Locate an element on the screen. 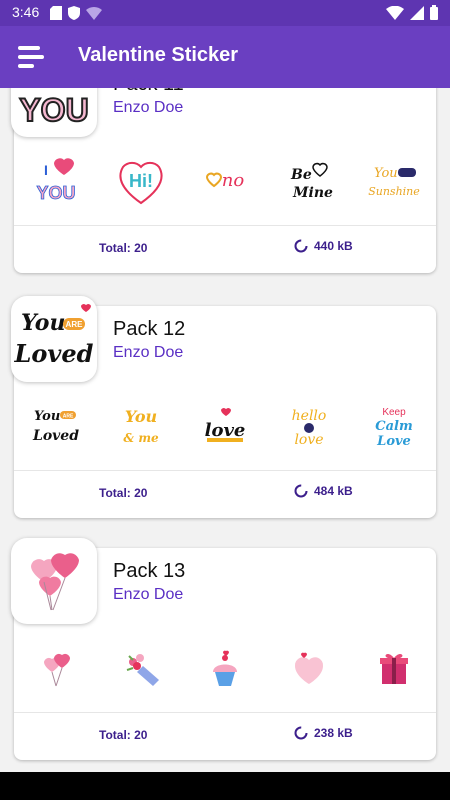  sticker-row is located at coordinates (225, 668).